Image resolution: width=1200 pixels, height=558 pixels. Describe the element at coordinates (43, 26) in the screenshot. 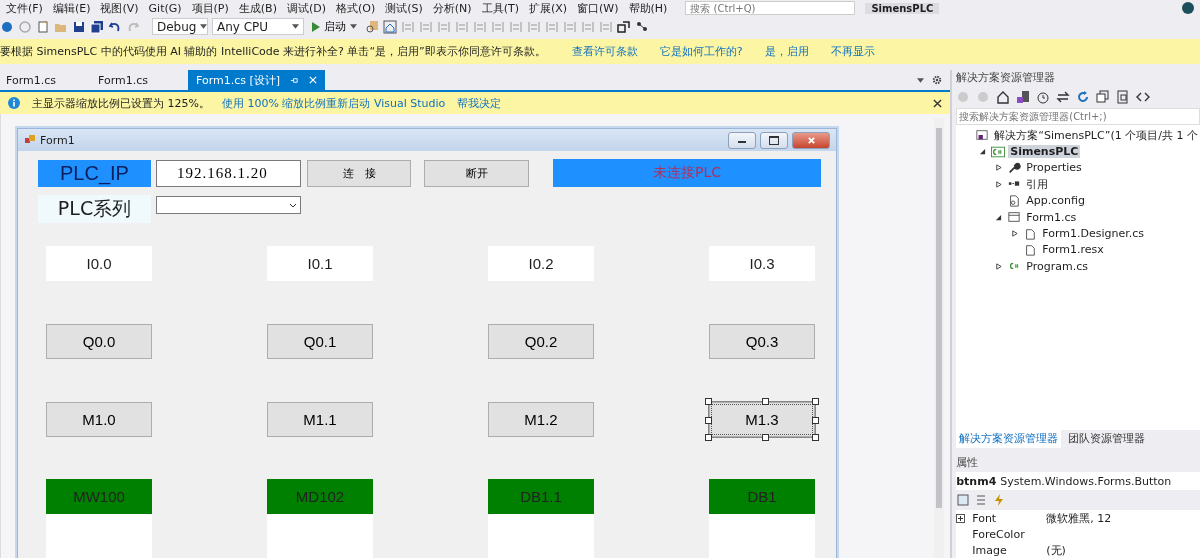

I see `new-project-icon` at that location.